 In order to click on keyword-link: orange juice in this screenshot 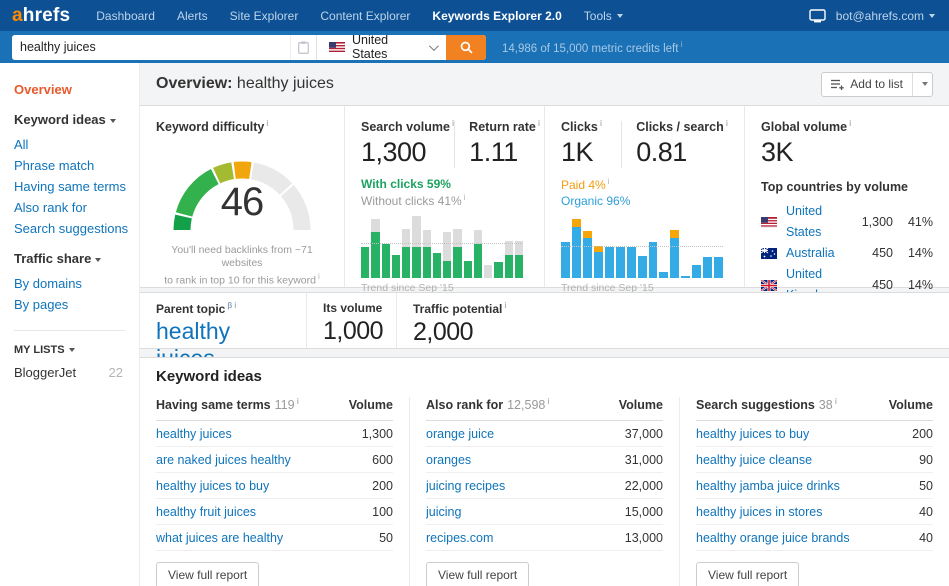, I will do `click(460, 434)`.